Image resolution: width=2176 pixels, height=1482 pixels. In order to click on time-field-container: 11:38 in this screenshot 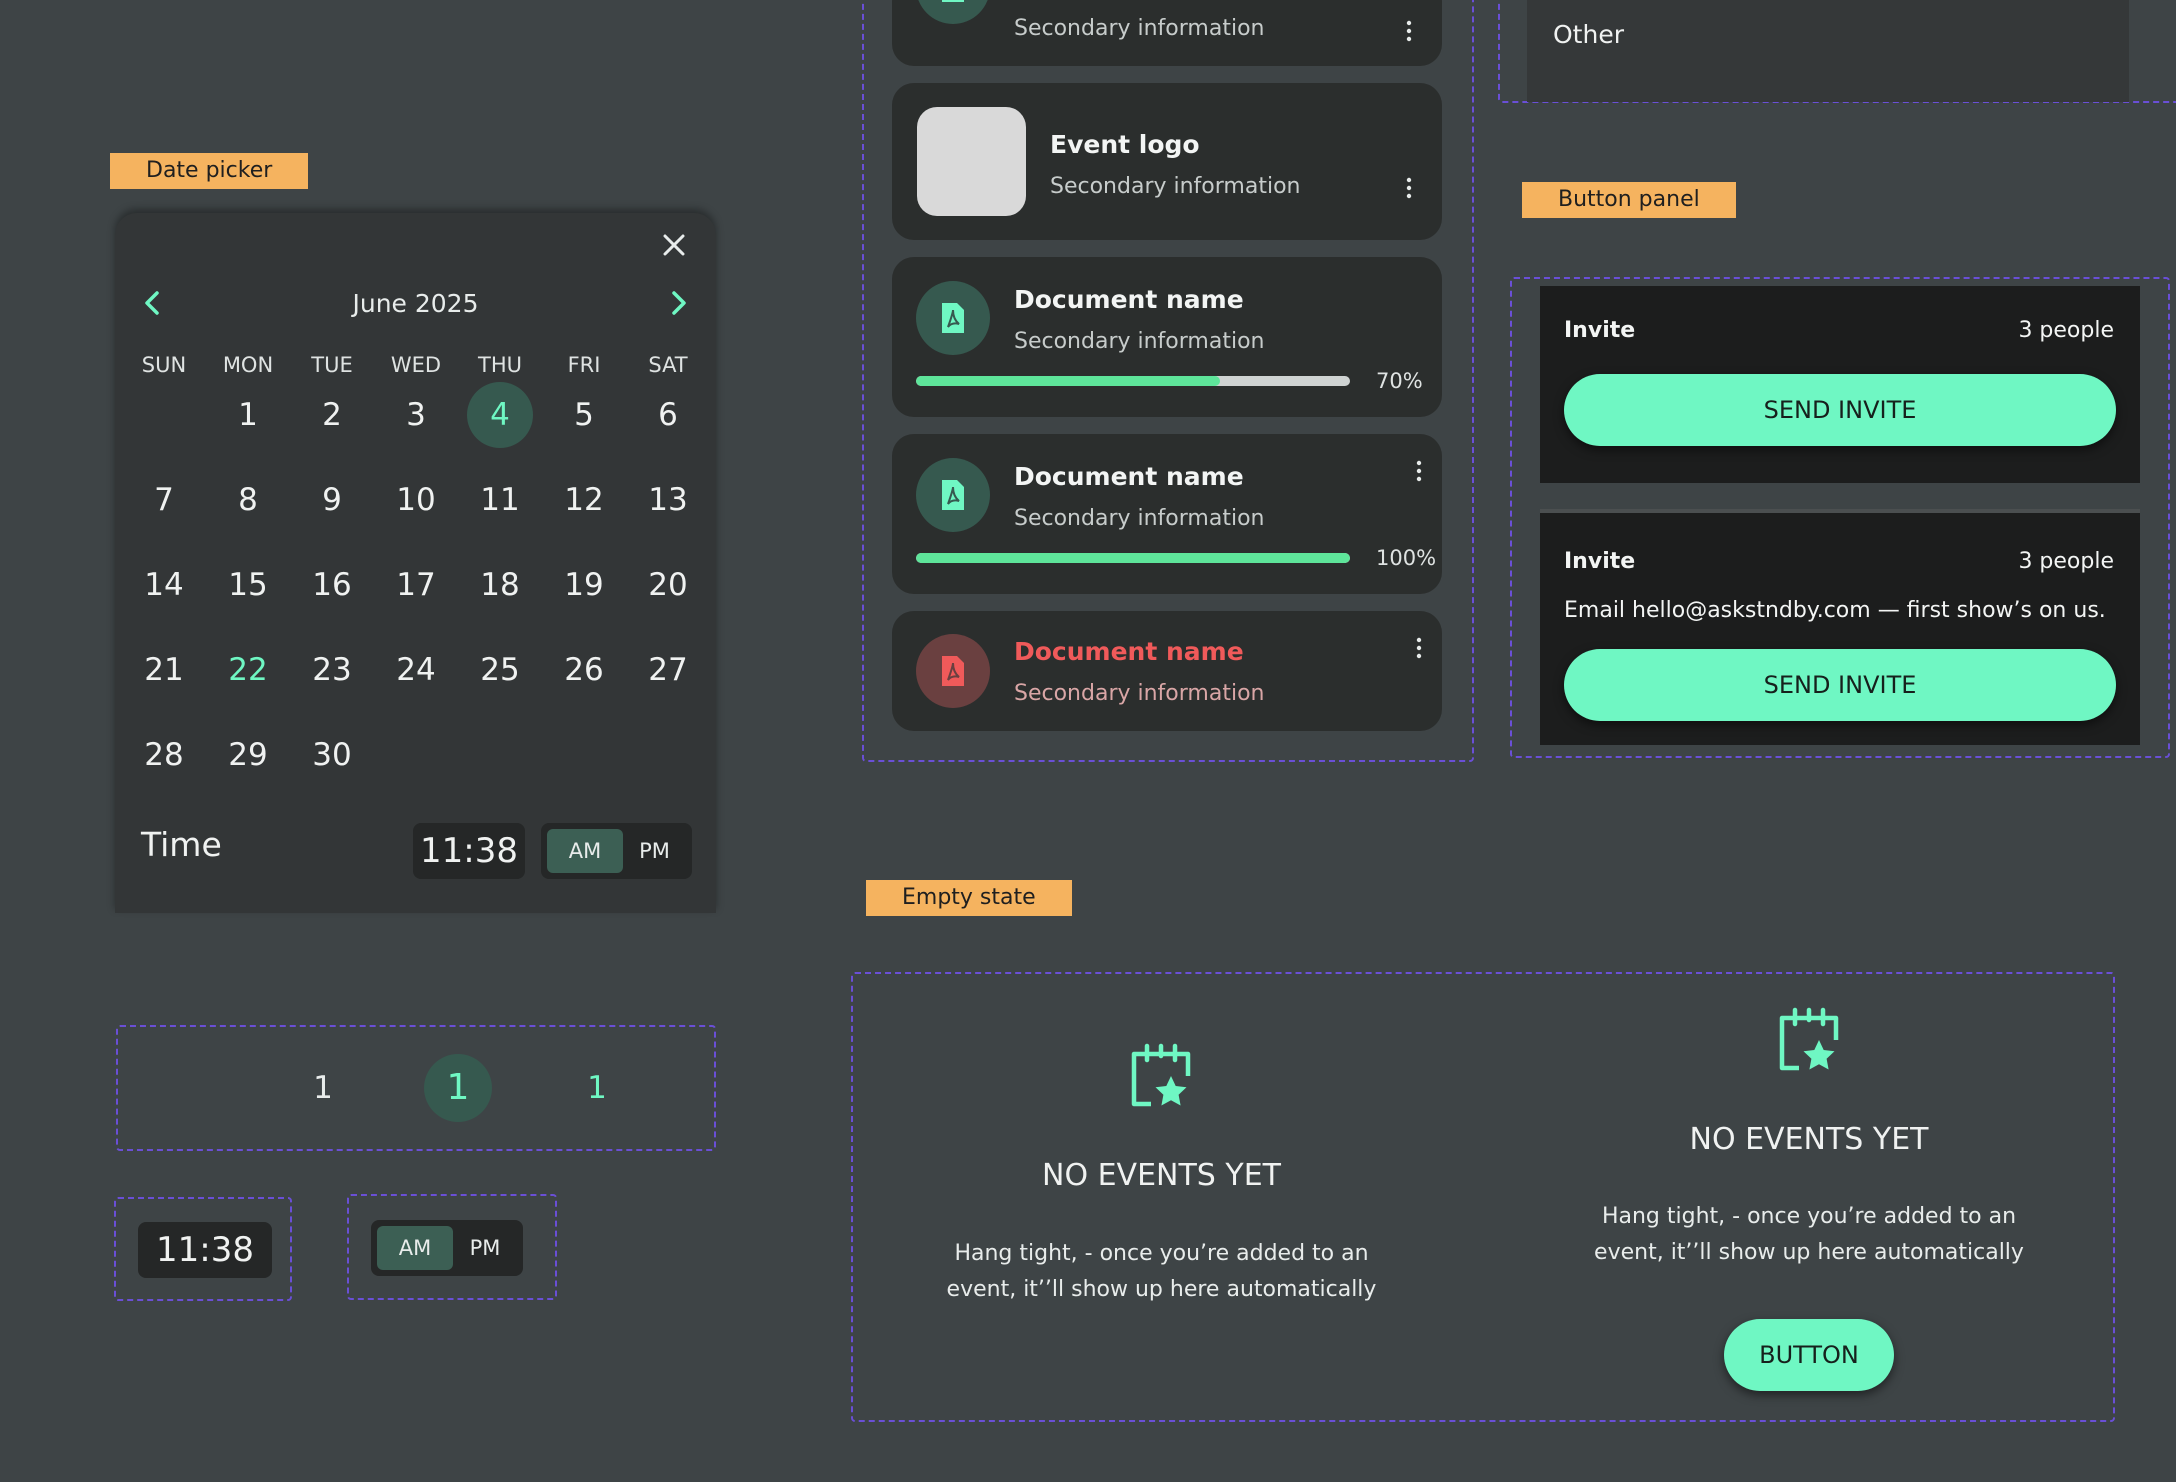, I will do `click(203, 1249)`.